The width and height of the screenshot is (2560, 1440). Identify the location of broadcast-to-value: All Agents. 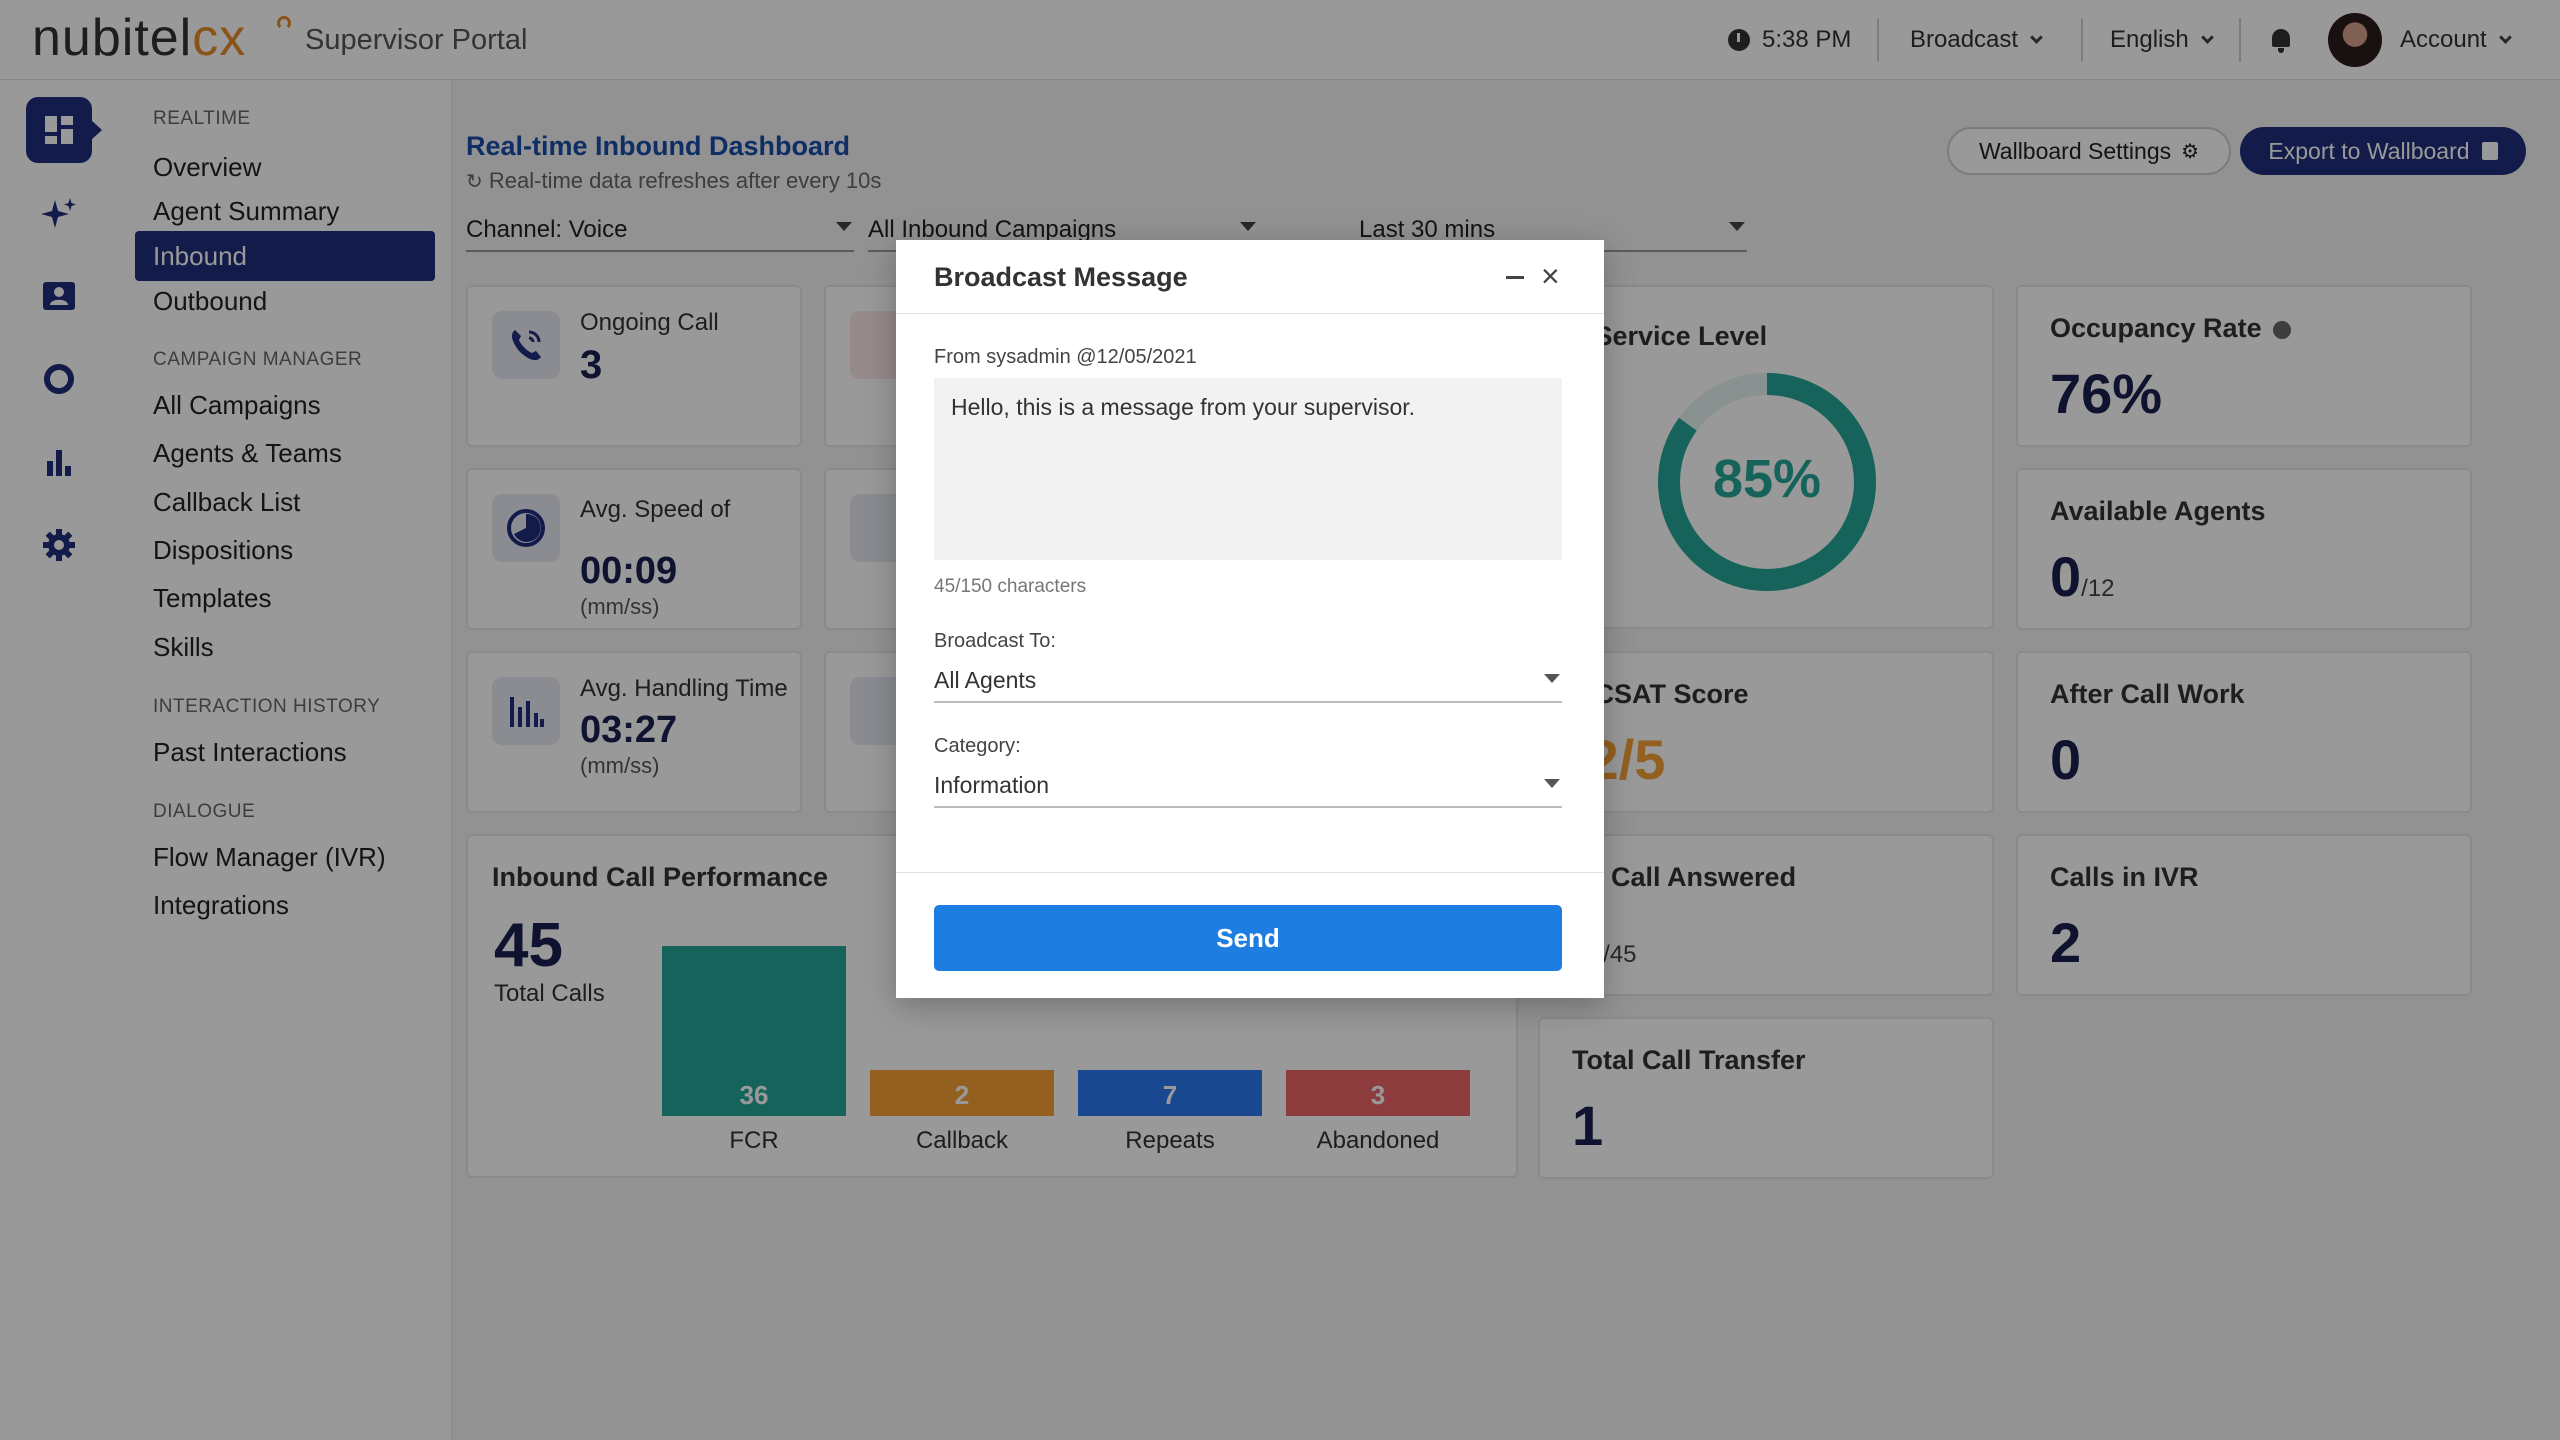
(985, 679).